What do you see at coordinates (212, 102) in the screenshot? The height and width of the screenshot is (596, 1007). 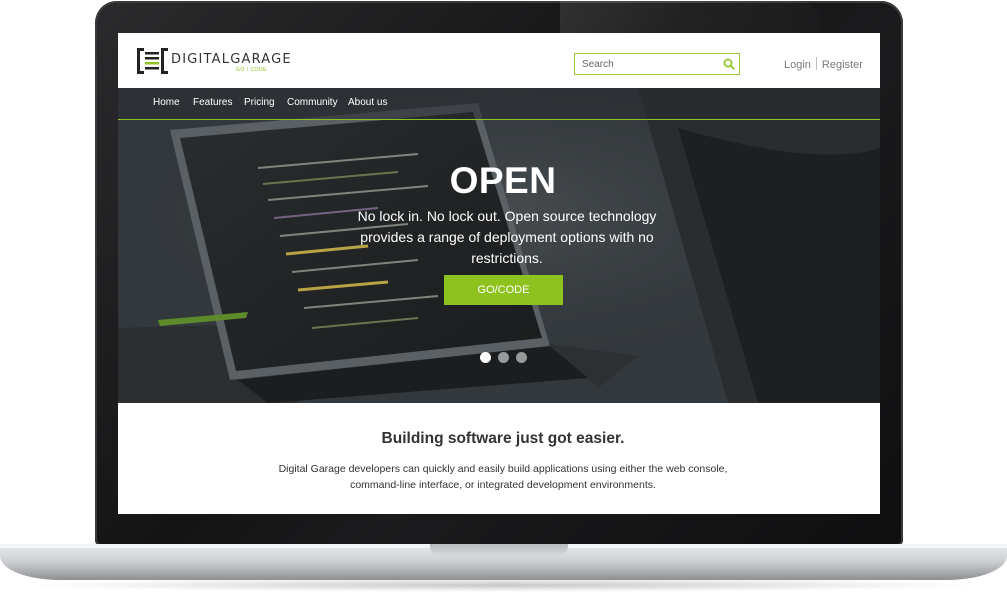 I see `nav-item-features: Features` at bounding box center [212, 102].